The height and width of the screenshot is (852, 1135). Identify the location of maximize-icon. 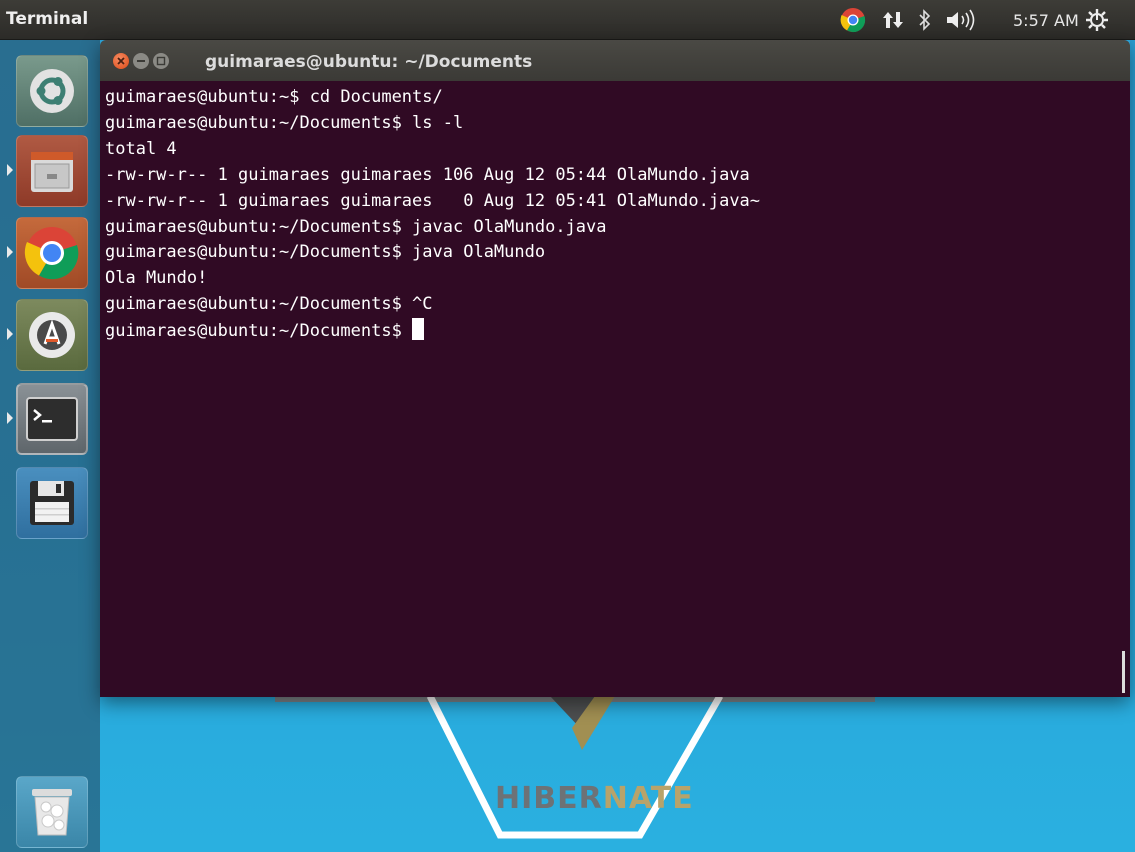
(161, 61).